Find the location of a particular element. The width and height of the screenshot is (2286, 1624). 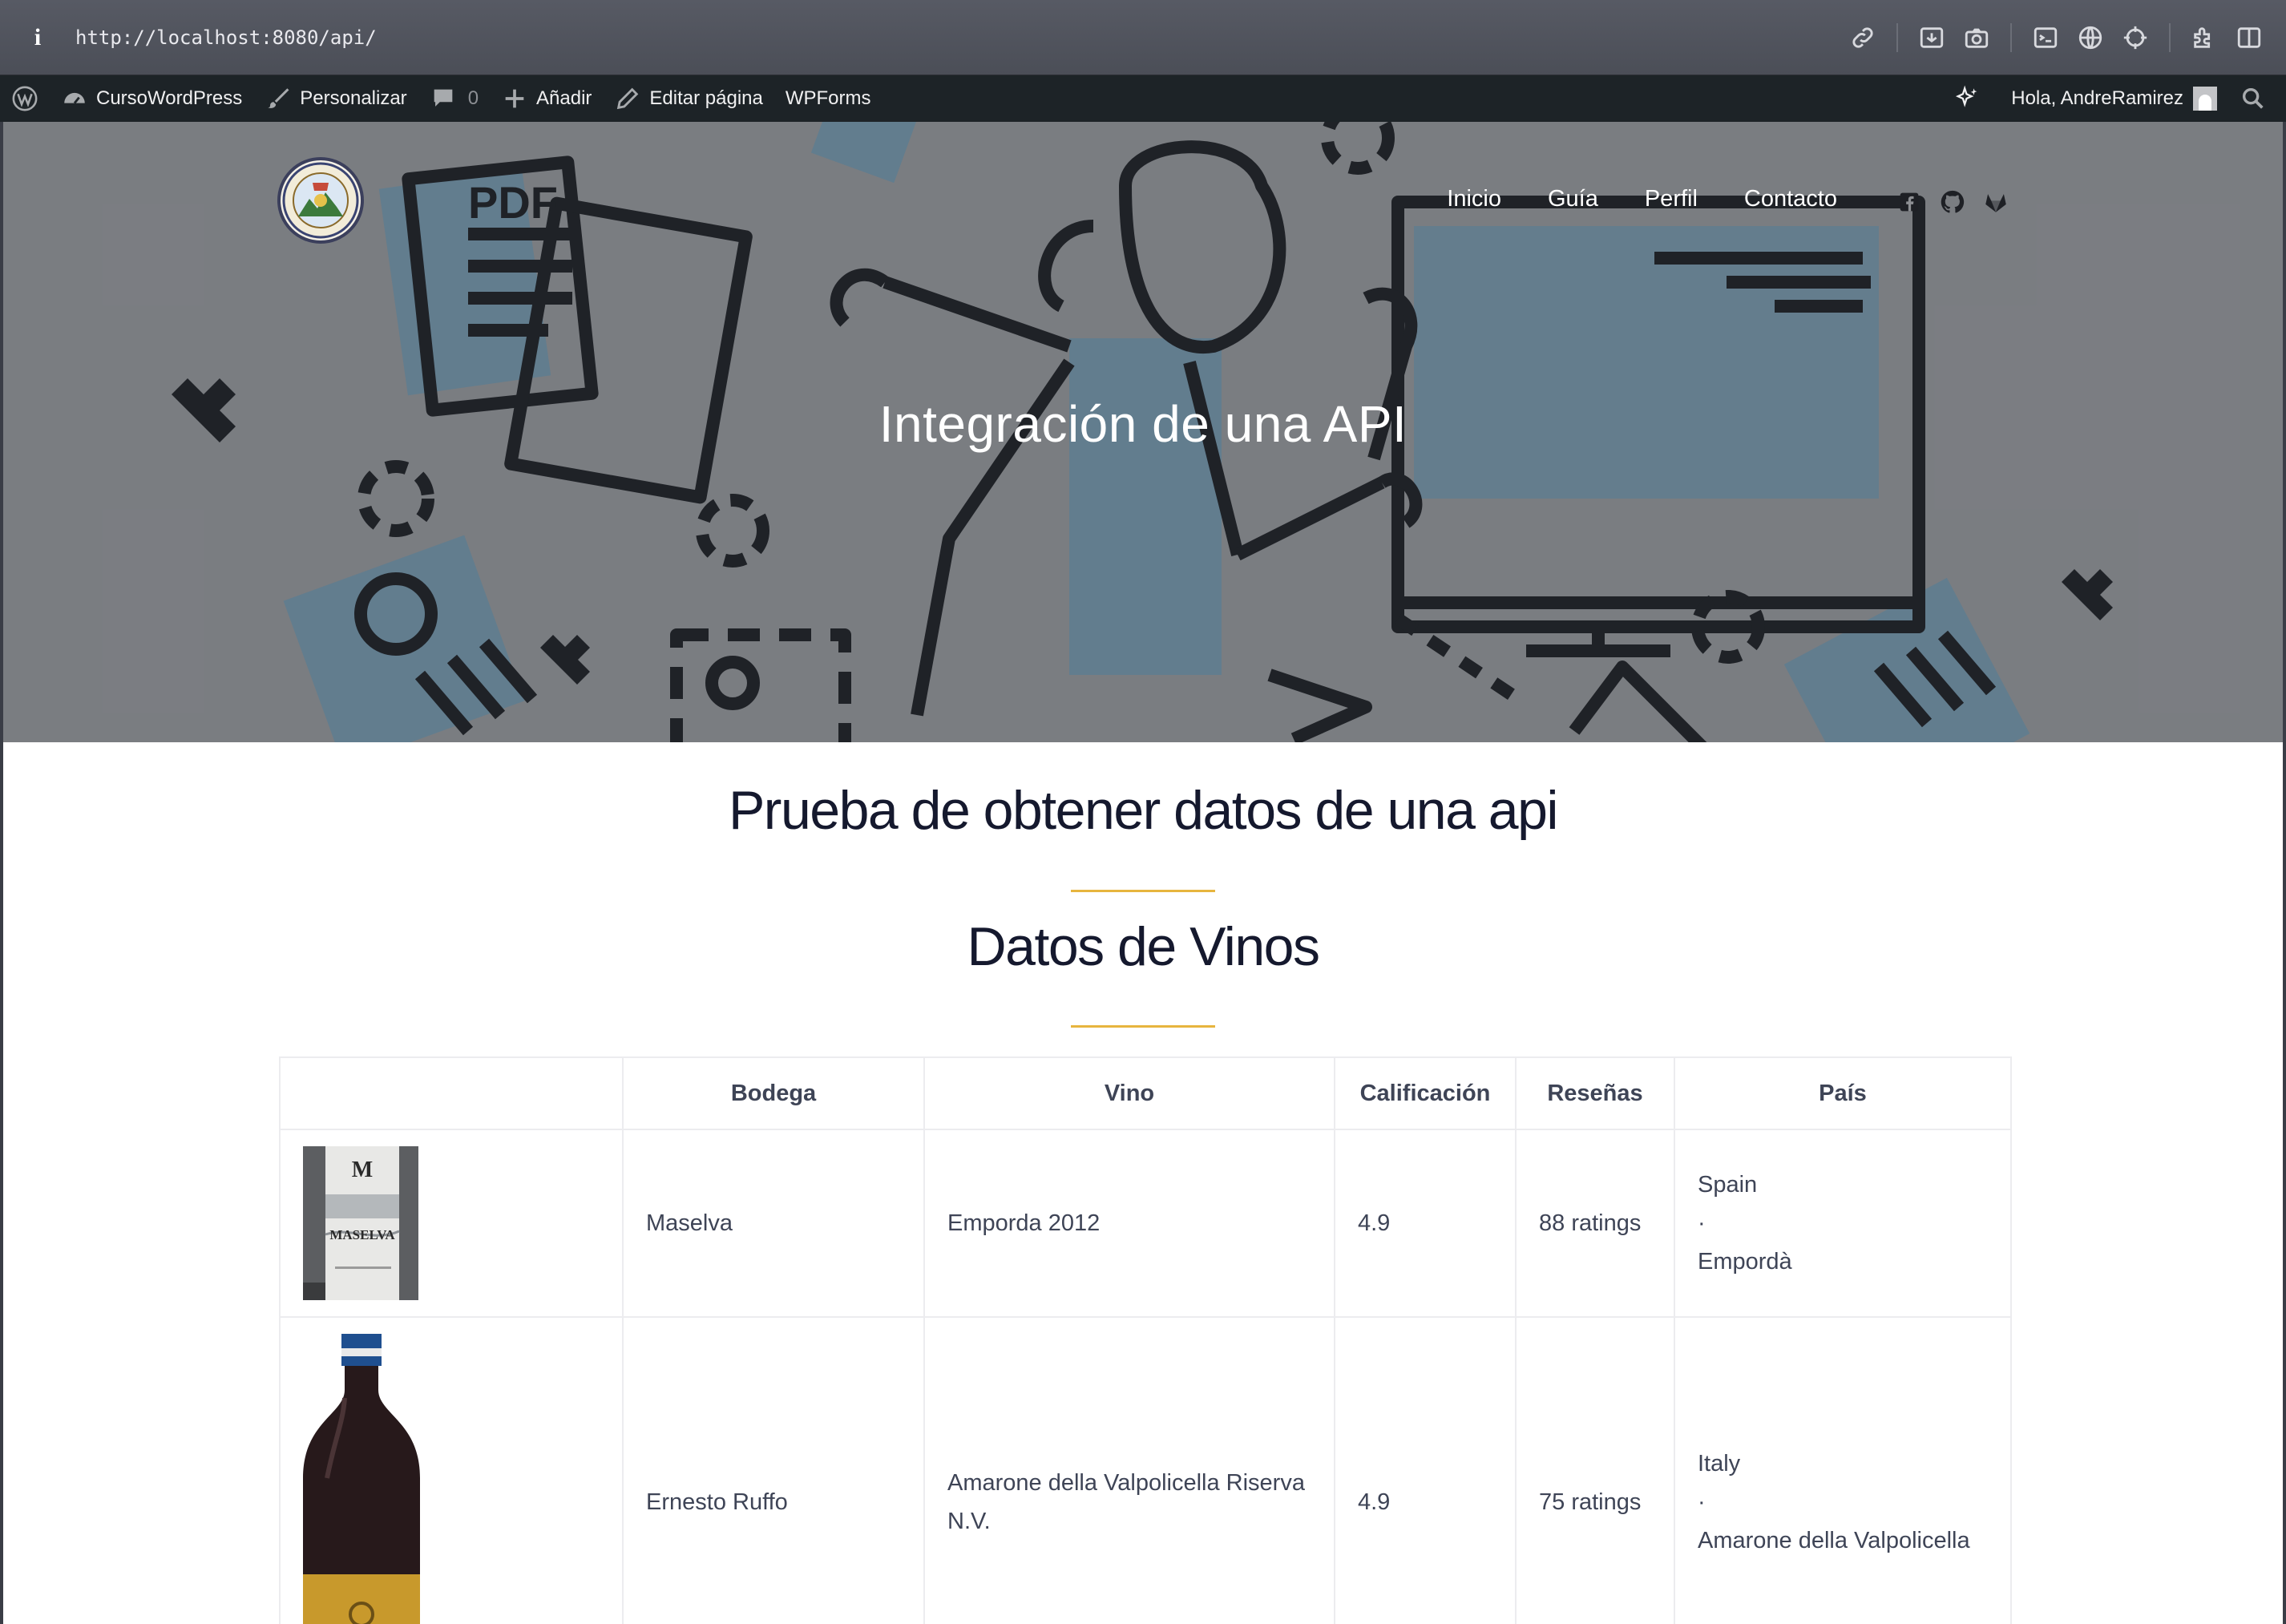

admin-wpforms-label: WPForms is located at coordinates (828, 98).